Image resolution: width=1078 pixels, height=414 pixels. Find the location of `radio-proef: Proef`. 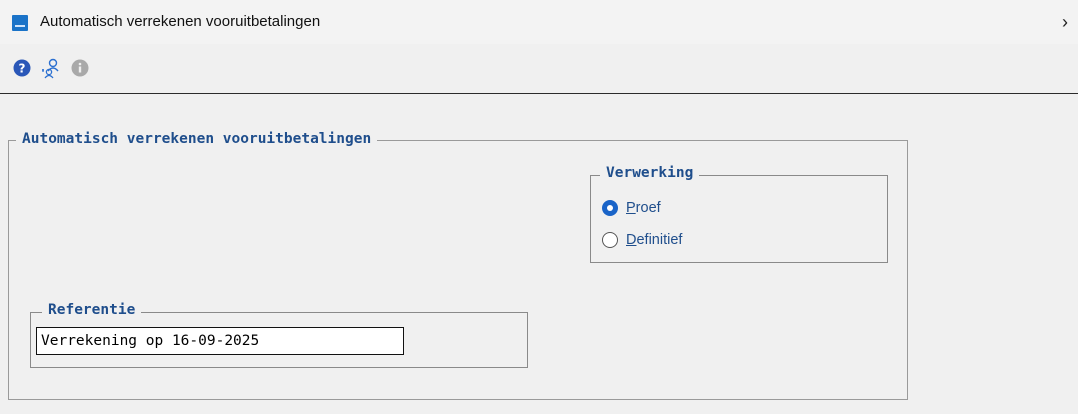

radio-proef: Proef is located at coordinates (631, 208).